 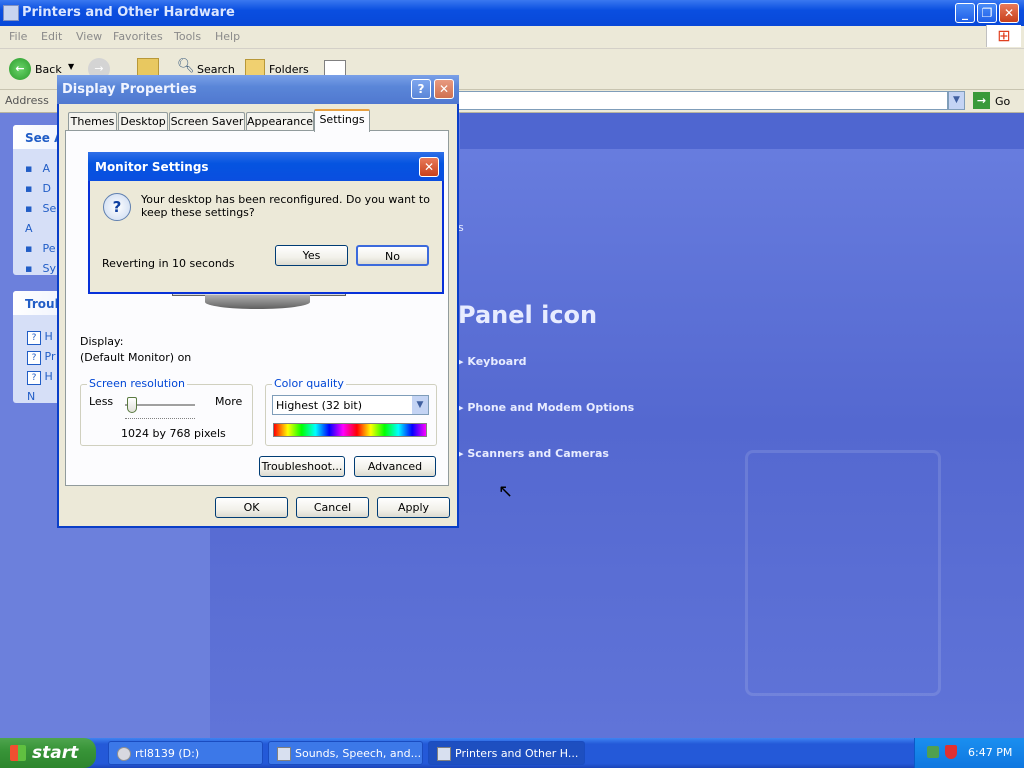 I want to click on address-input, so click(x=703, y=100).